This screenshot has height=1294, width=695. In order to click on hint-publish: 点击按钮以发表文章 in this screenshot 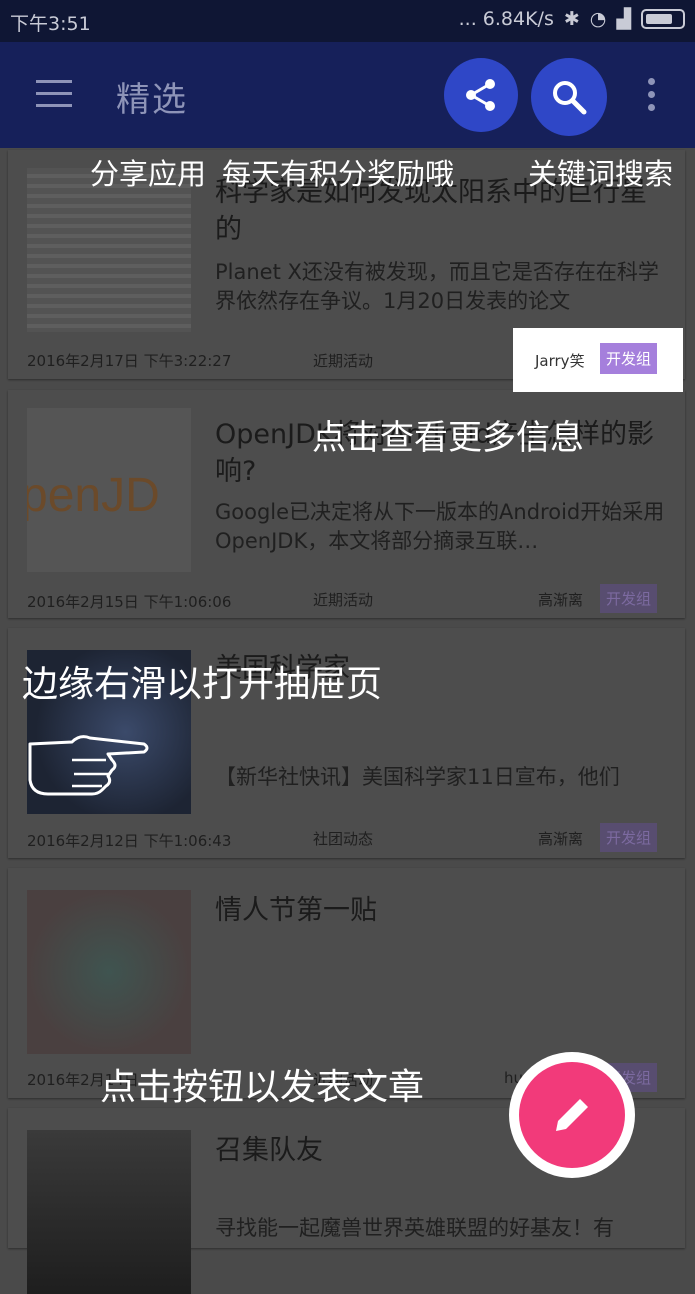, I will do `click(262, 1087)`.